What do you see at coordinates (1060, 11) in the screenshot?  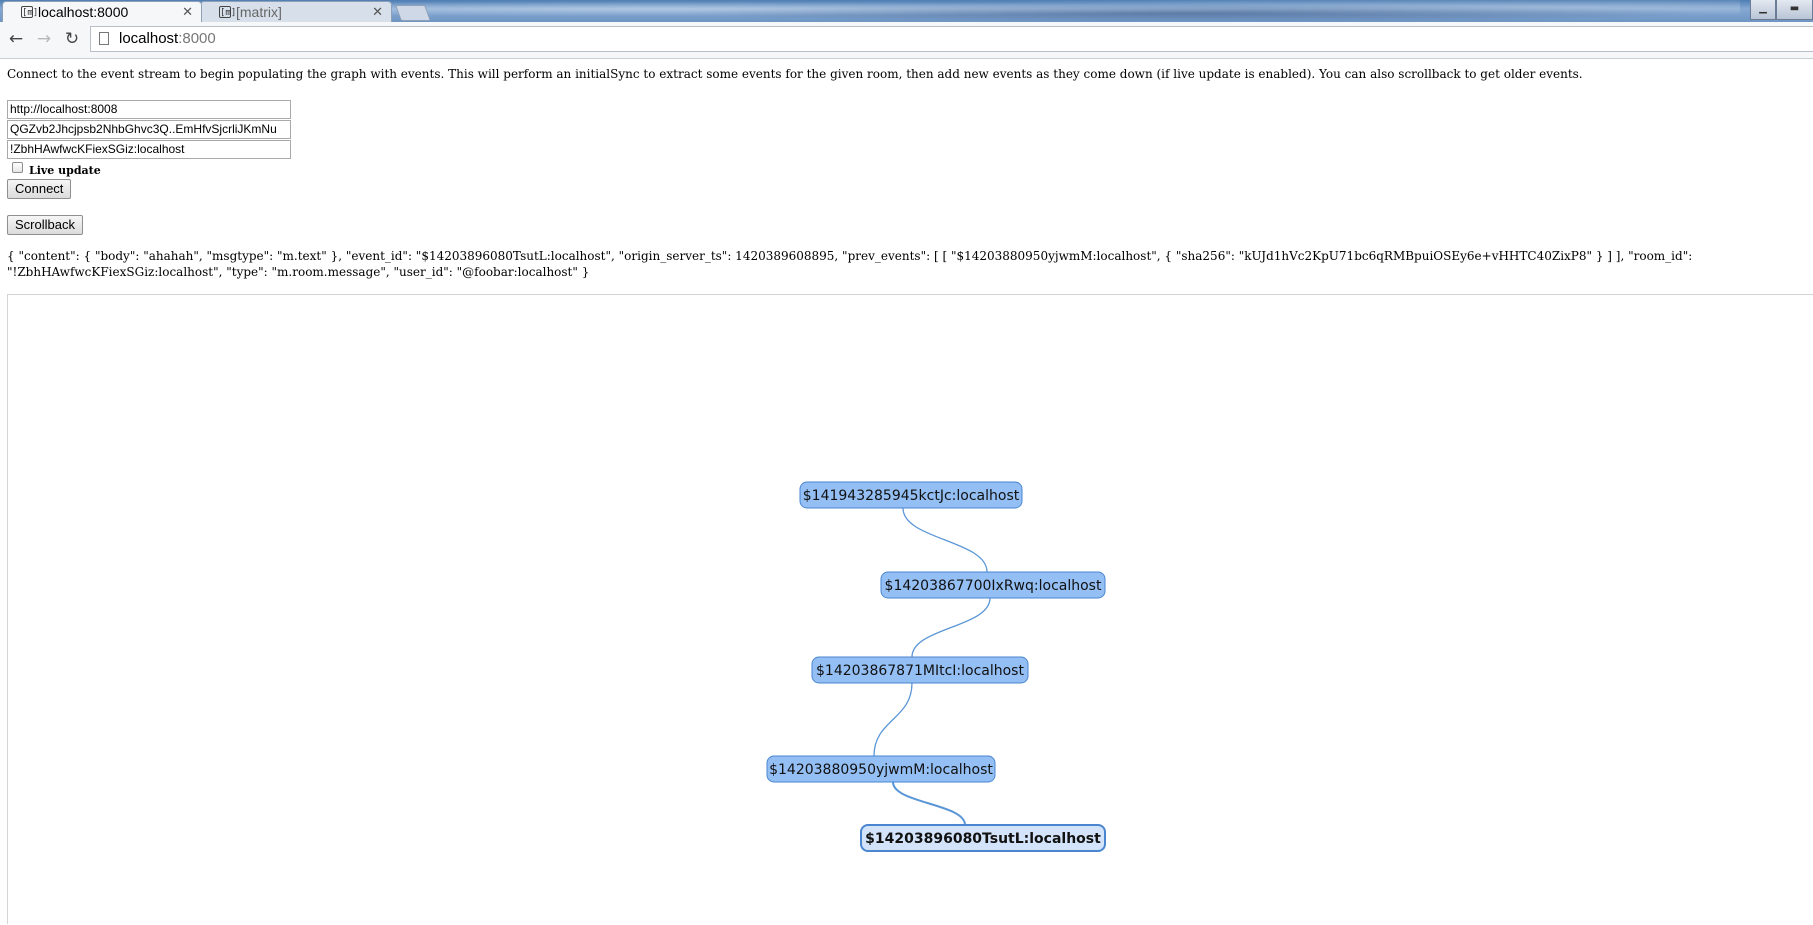 I see `window-background` at bounding box center [1060, 11].